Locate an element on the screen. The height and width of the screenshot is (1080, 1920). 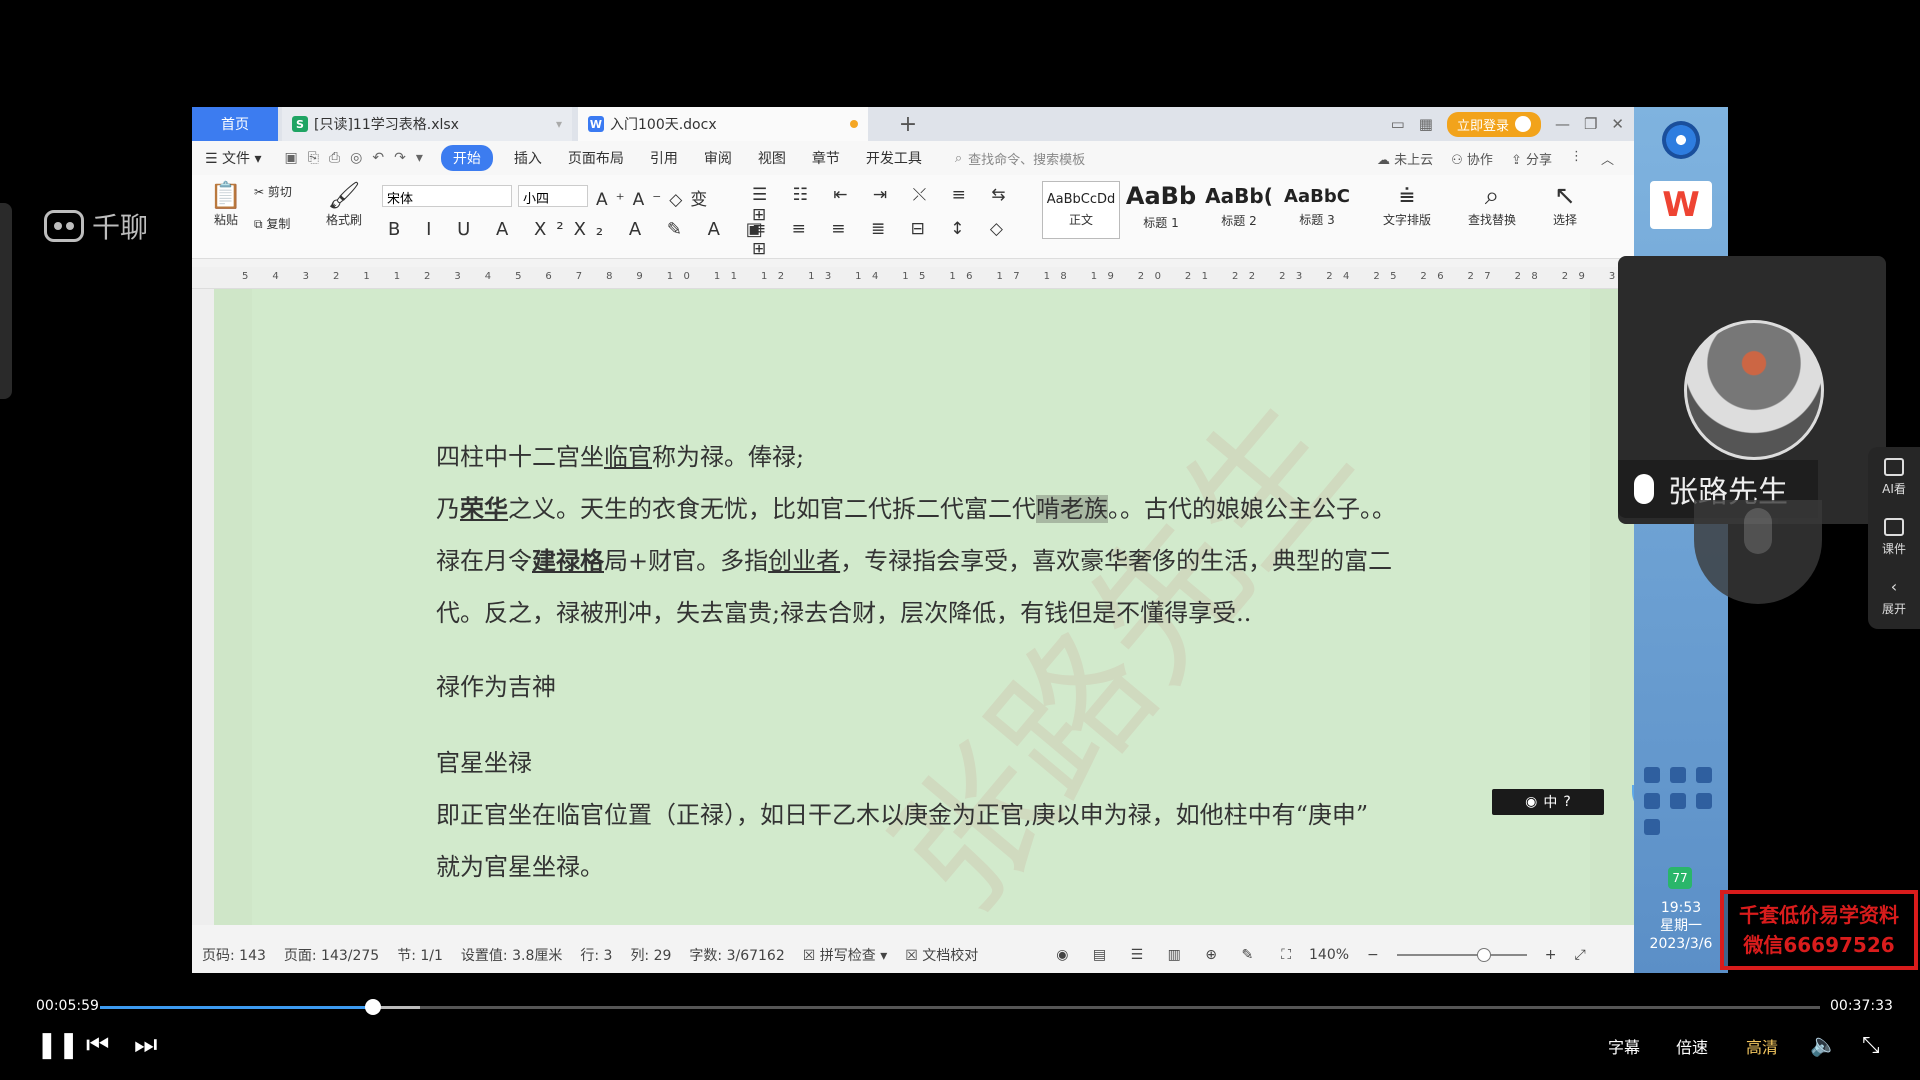
close-window-icon: ✕ is located at coordinates (1617, 124).